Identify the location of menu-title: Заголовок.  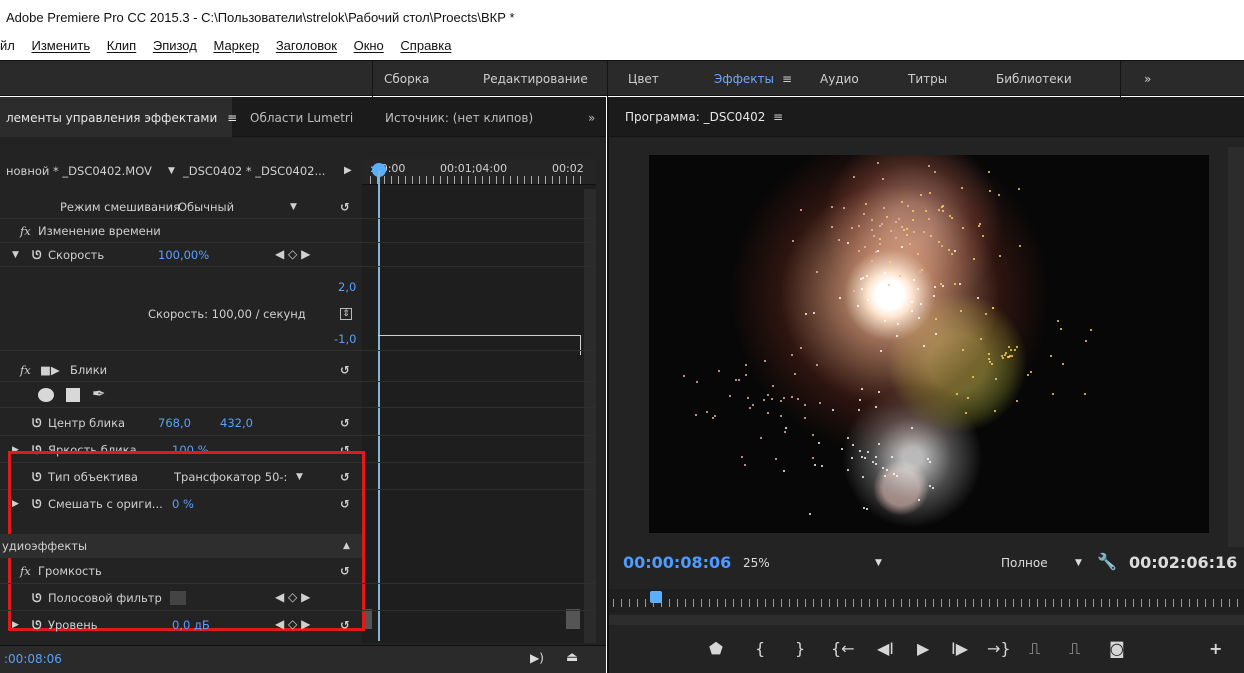
(306, 45).